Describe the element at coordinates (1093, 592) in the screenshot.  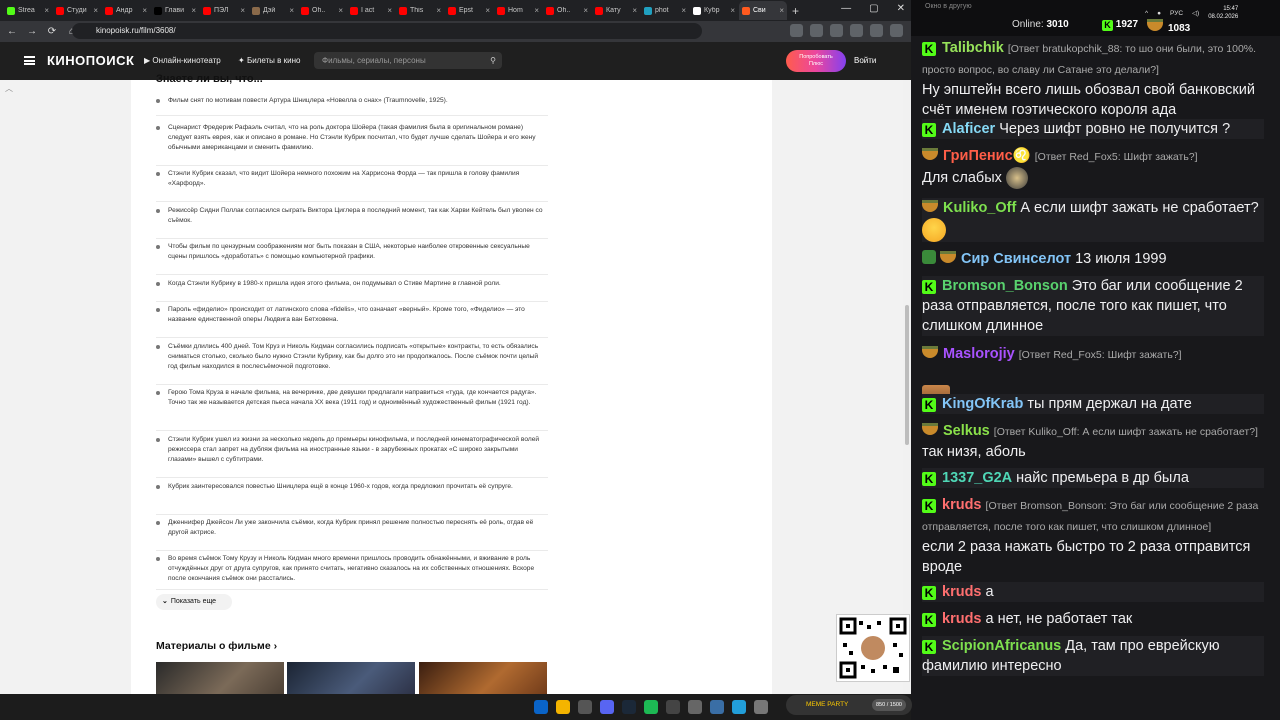
I see `chat-message: Kkruds а` at that location.